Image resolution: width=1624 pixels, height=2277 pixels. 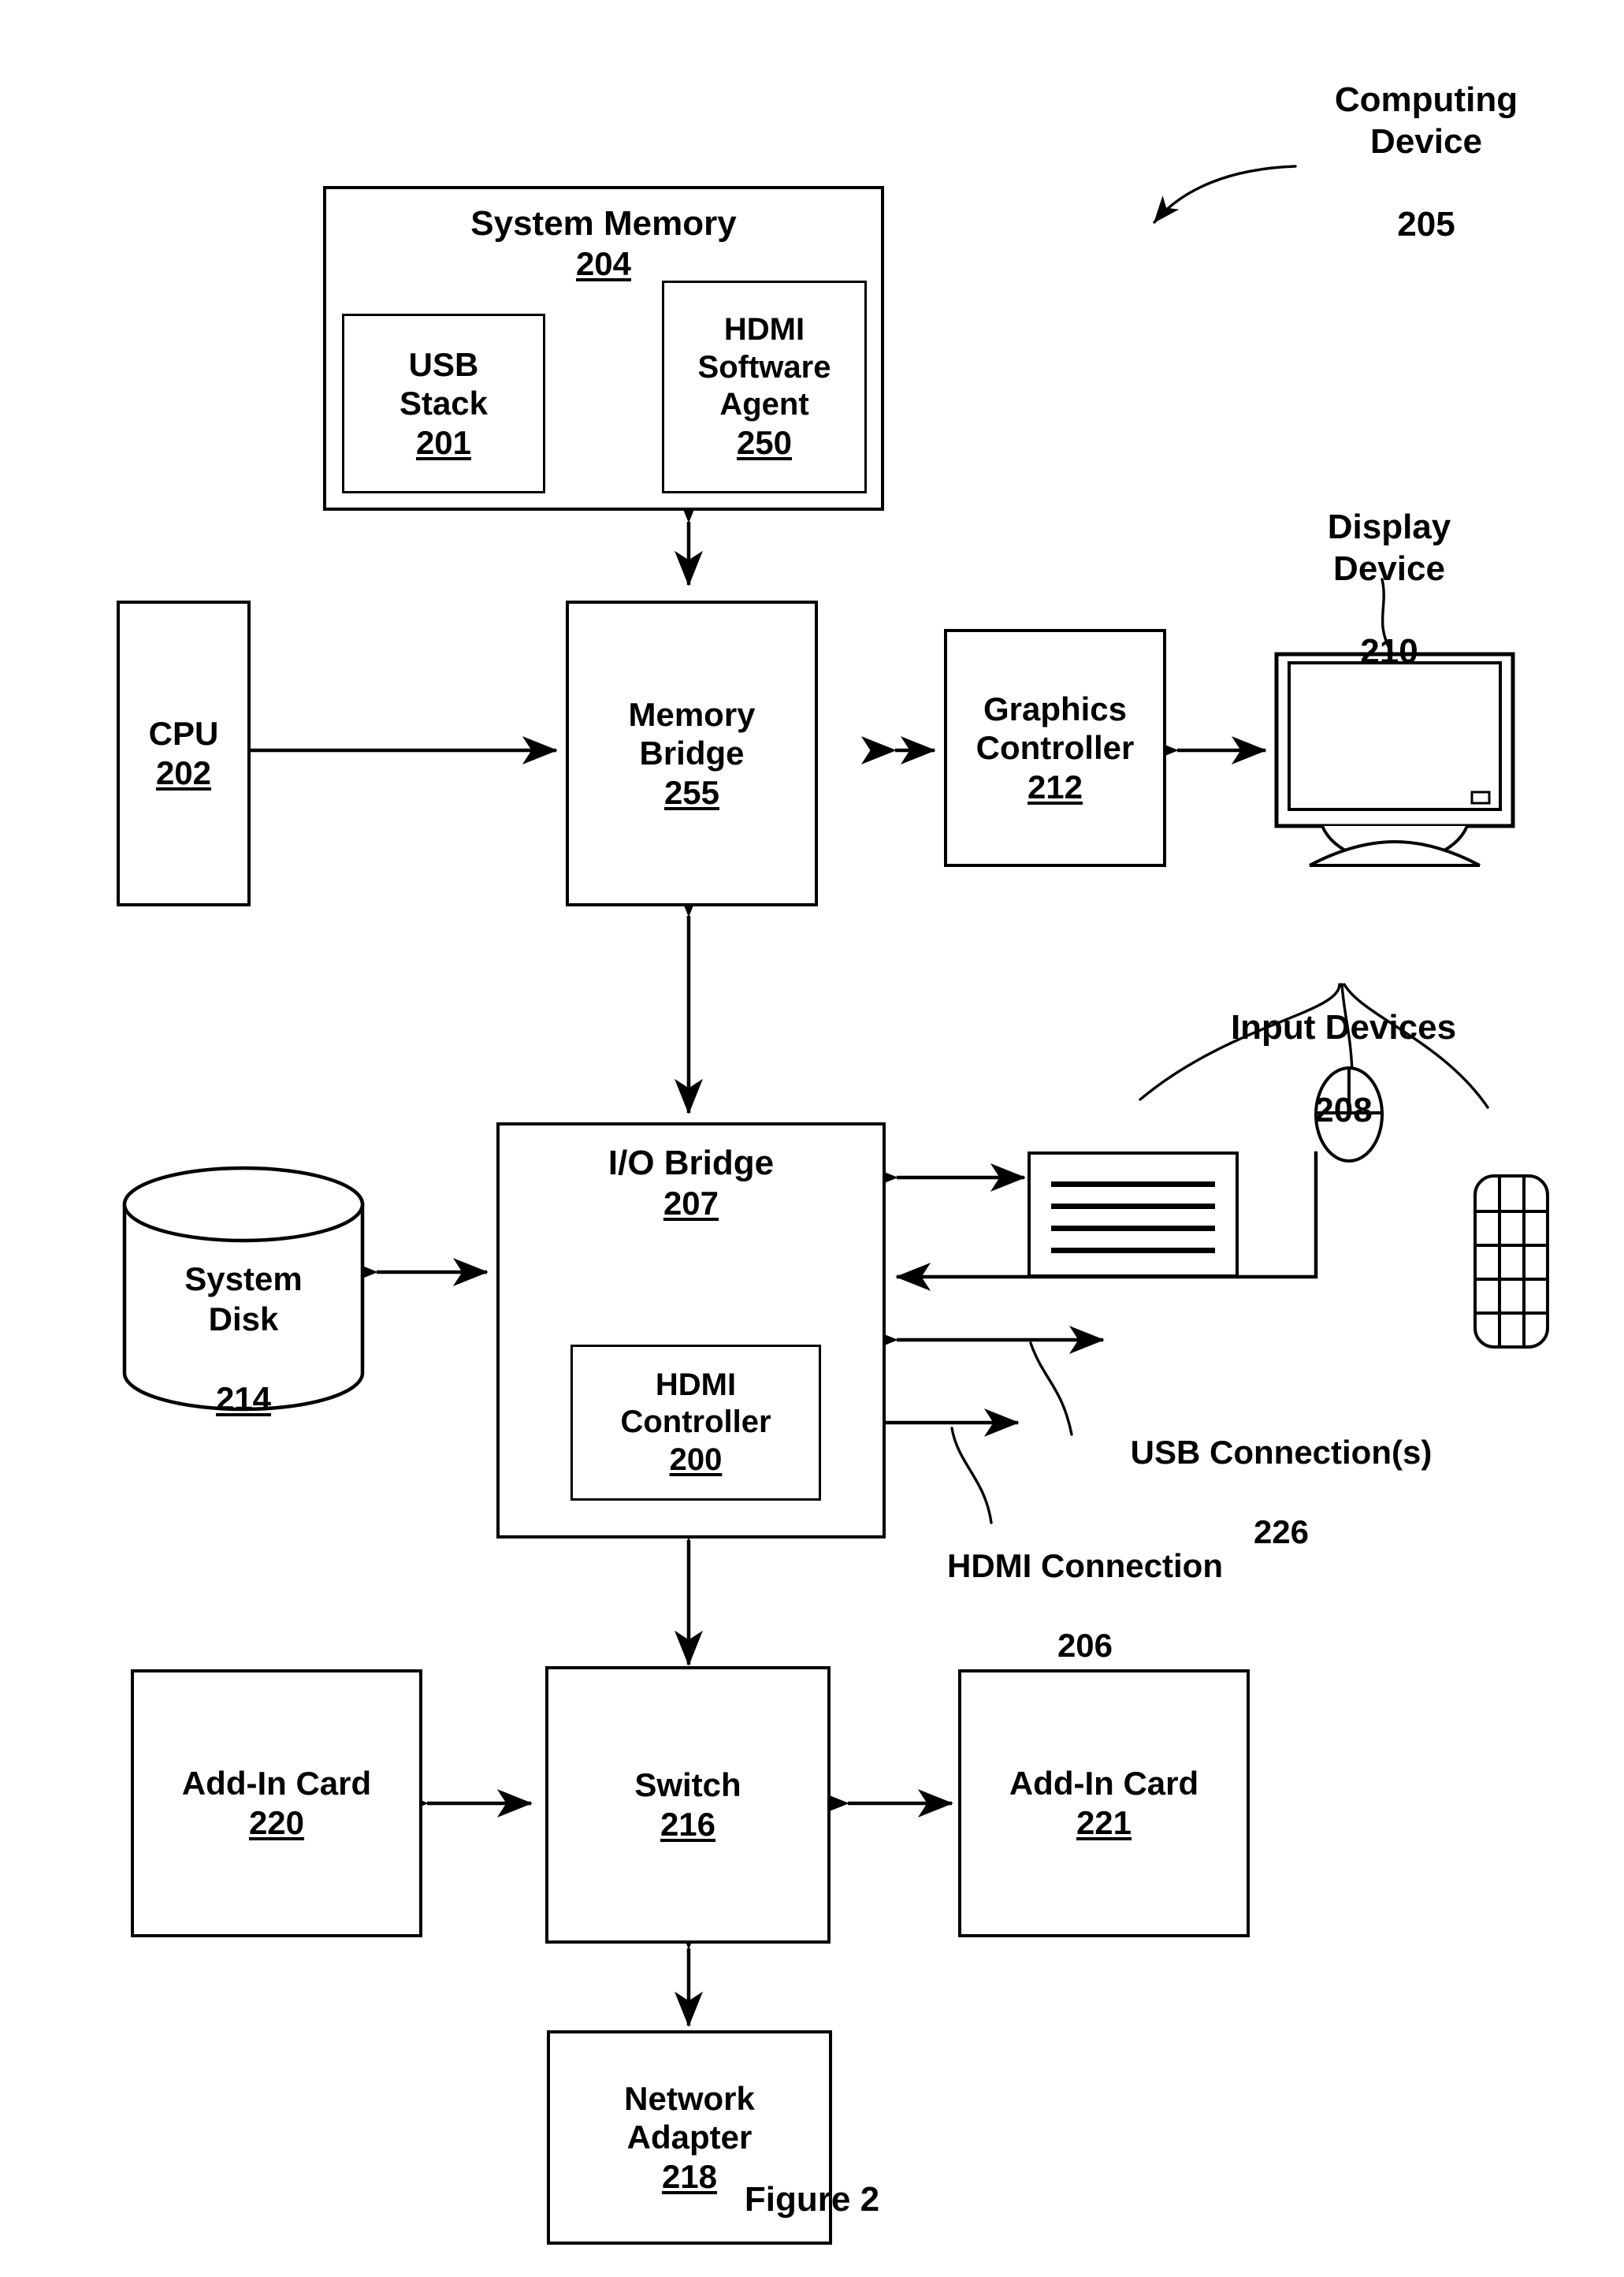 I want to click on leader-computing-device, so click(x=1225, y=194).